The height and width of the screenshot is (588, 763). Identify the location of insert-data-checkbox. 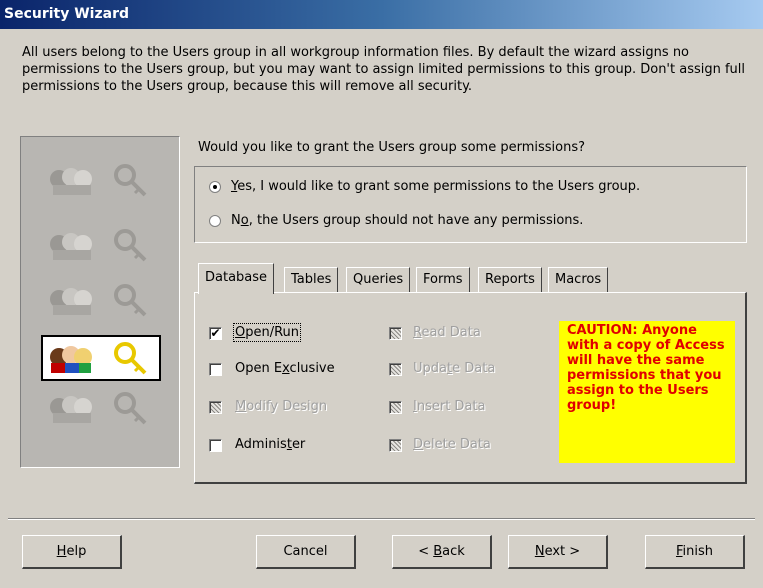
(395, 407).